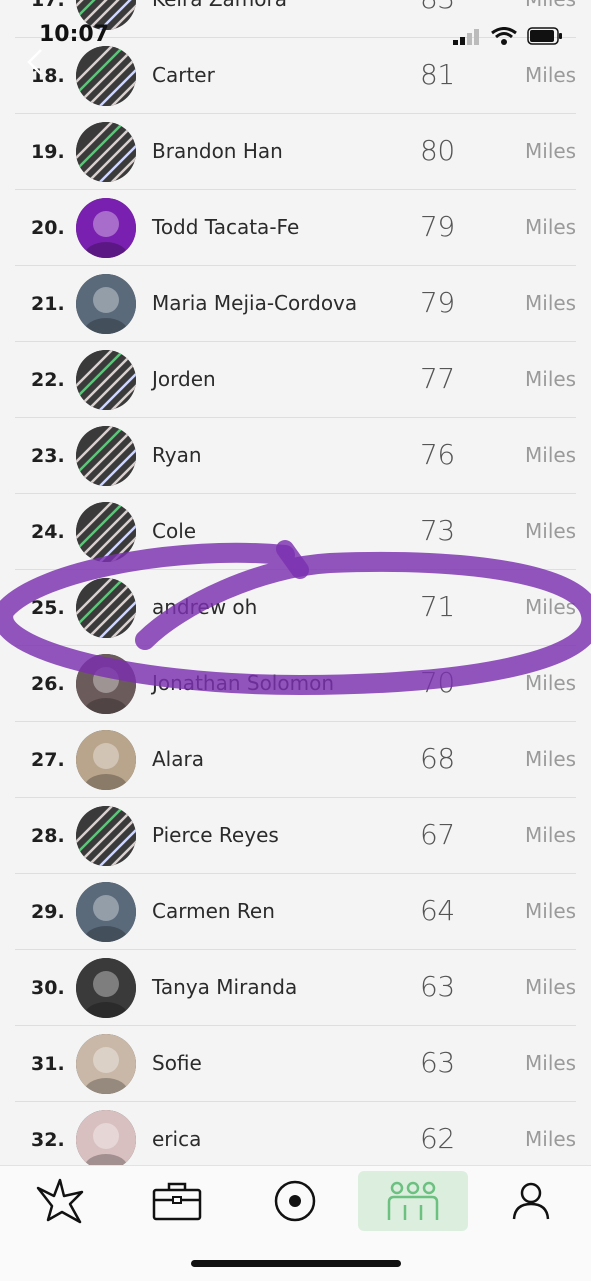 This screenshot has height=1281, width=591. What do you see at coordinates (295, 760) in the screenshot?
I see `leaderboard-row: 27. Alara 68 Miles` at bounding box center [295, 760].